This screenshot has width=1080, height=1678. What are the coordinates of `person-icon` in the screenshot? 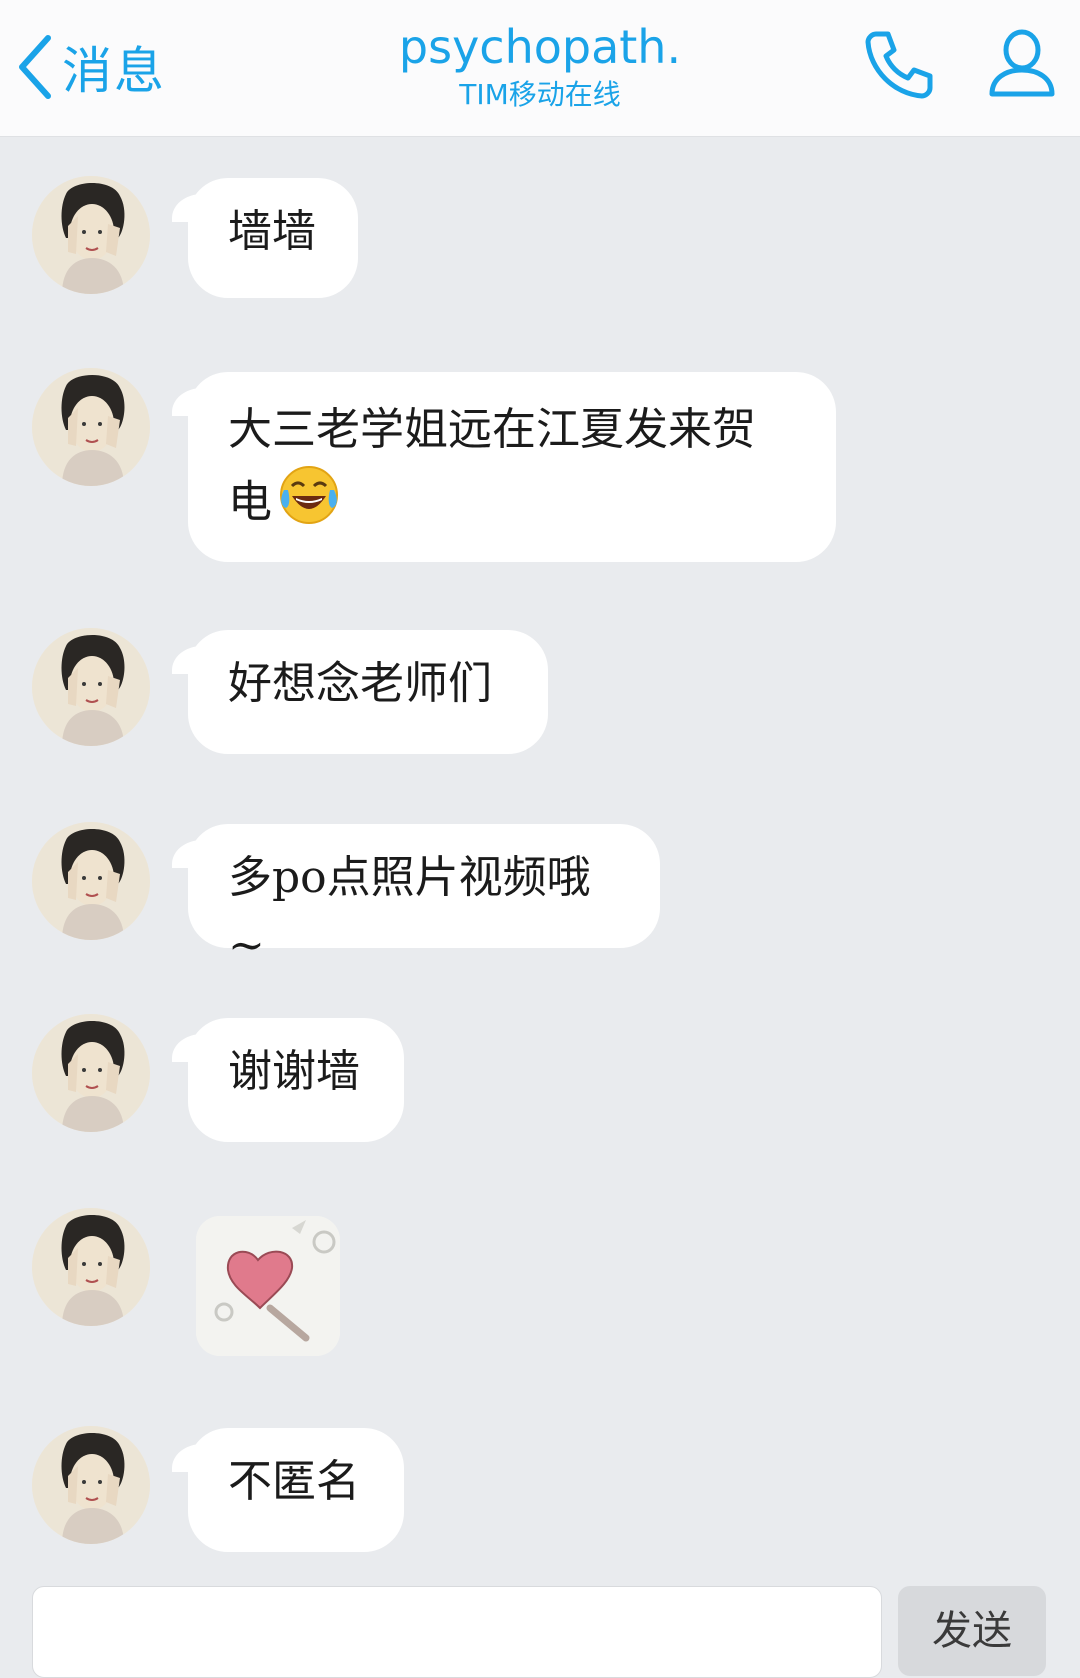 It's located at (1022, 64).